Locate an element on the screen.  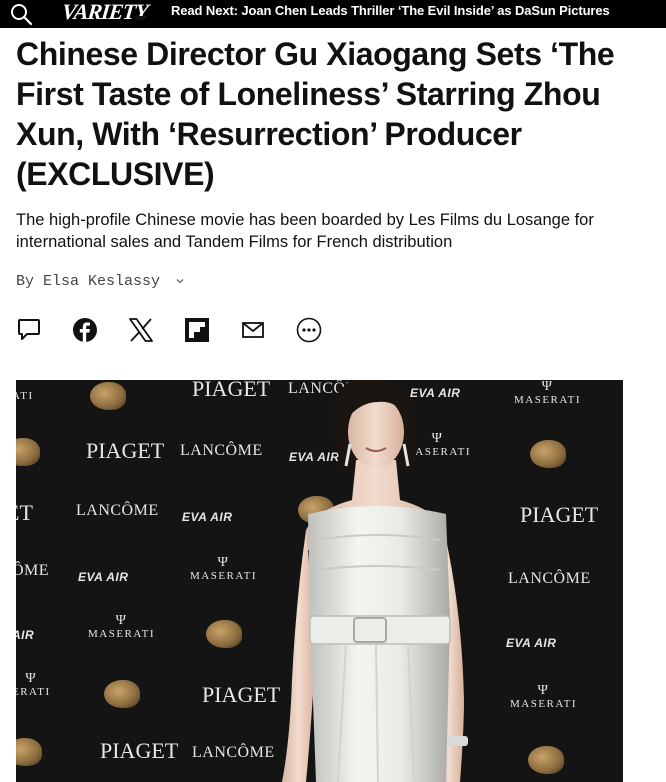
person-figure is located at coordinates (375, 581).